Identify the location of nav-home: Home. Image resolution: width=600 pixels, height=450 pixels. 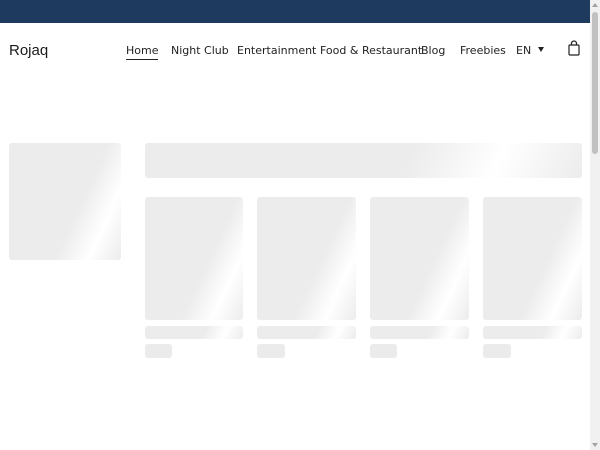
(142, 52).